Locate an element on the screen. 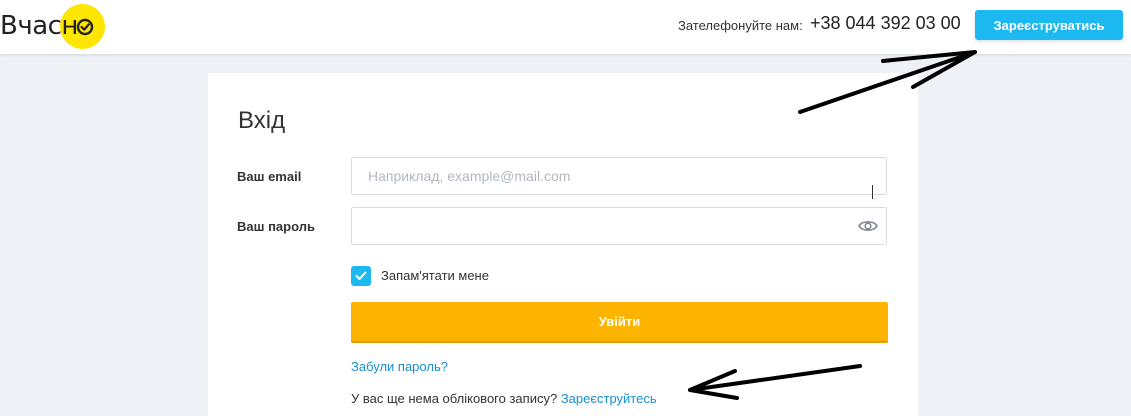 The width and height of the screenshot is (1131, 416). remember-checkbox is located at coordinates (361, 276).